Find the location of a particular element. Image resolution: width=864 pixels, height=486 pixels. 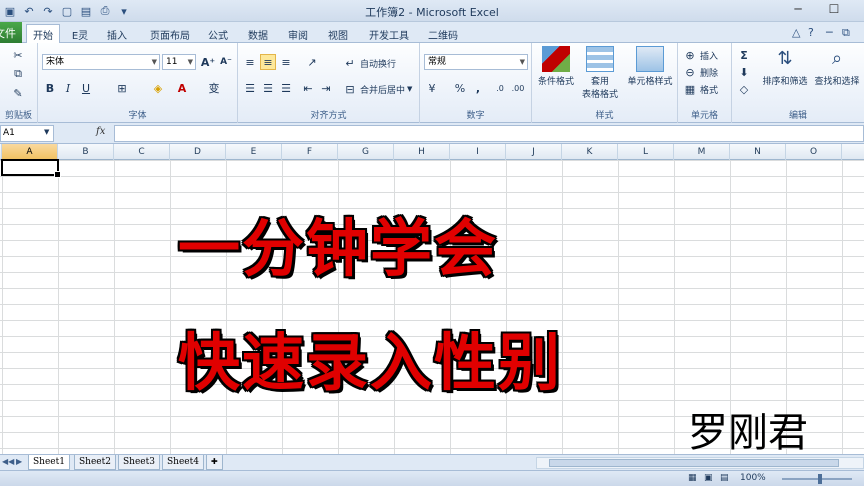

column-header-n: N is located at coordinates (758, 152).